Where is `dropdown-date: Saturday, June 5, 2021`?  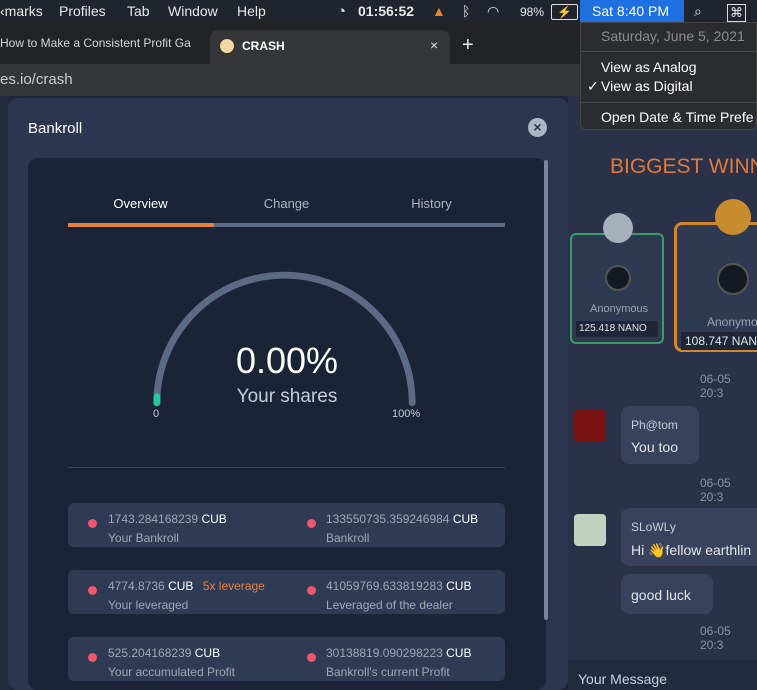
dropdown-date: Saturday, June 5, 2021 is located at coordinates (673, 36).